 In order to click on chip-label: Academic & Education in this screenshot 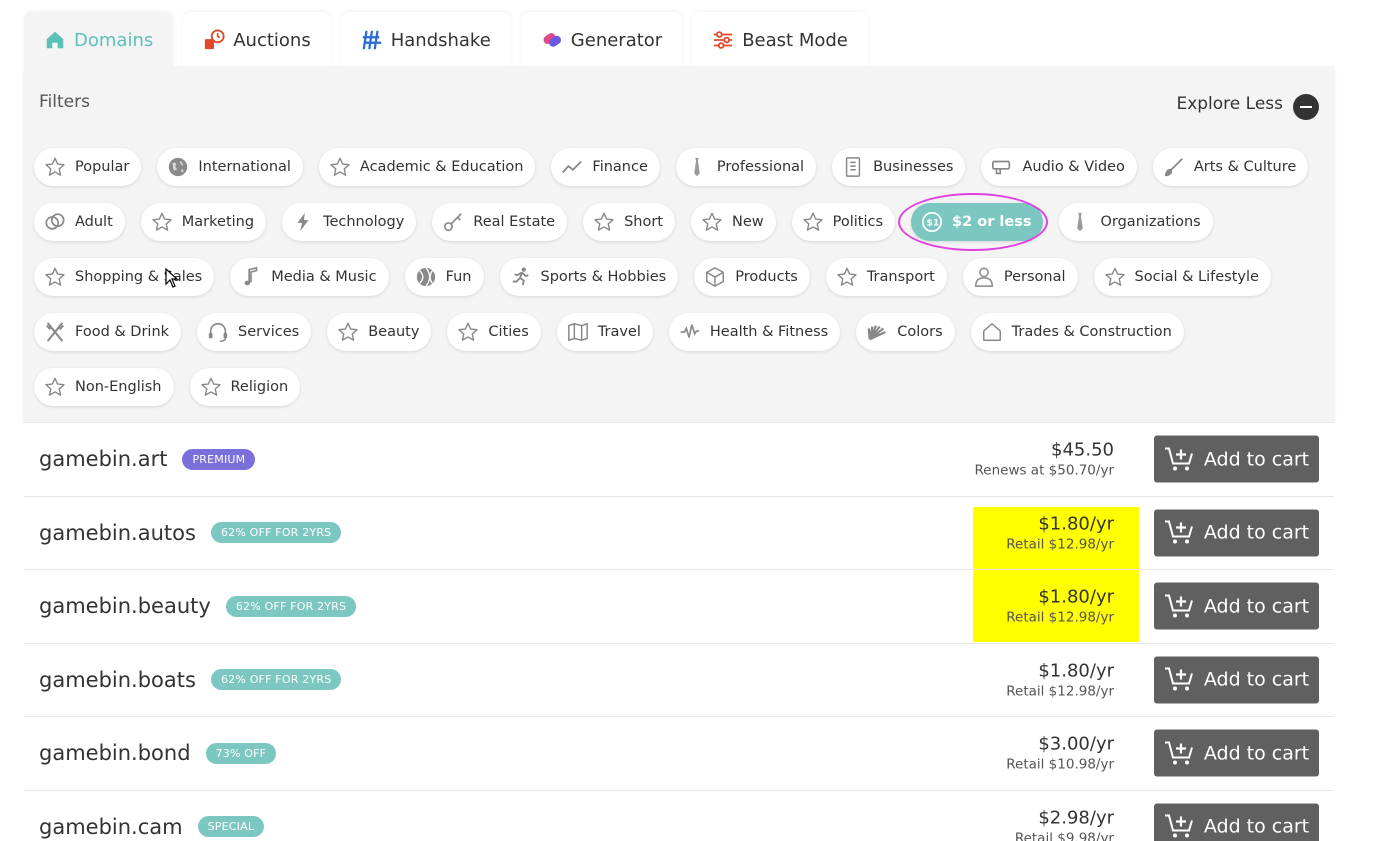, I will do `click(441, 167)`.